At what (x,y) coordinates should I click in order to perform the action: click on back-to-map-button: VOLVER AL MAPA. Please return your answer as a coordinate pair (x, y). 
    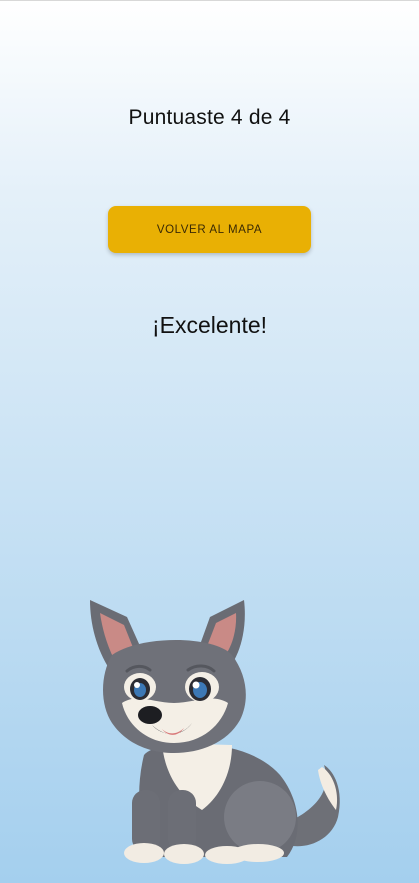
    Looking at the image, I should click on (209, 229).